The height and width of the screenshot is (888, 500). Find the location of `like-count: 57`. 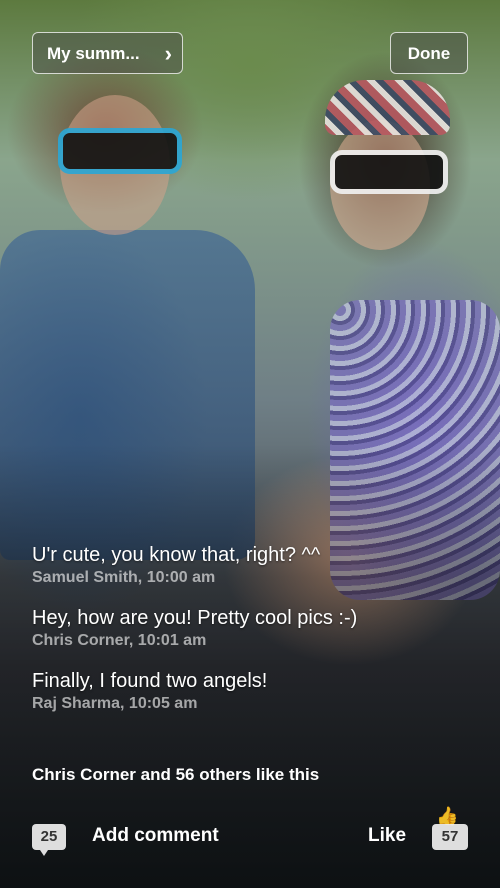

like-count: 57 is located at coordinates (450, 836).